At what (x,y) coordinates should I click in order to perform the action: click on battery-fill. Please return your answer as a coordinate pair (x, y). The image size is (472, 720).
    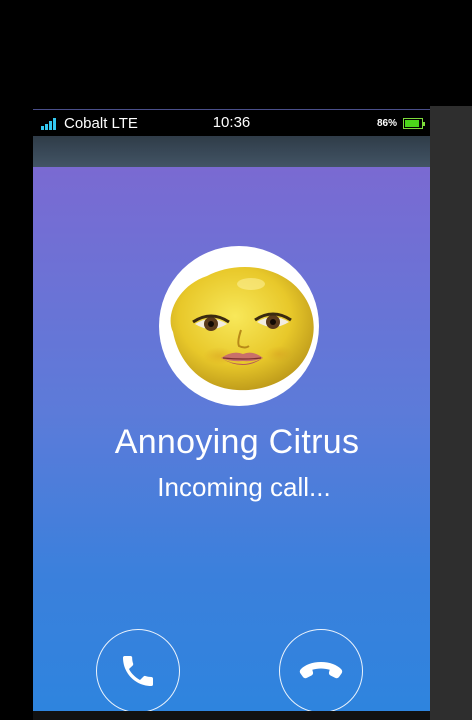
    Looking at the image, I should click on (412, 123).